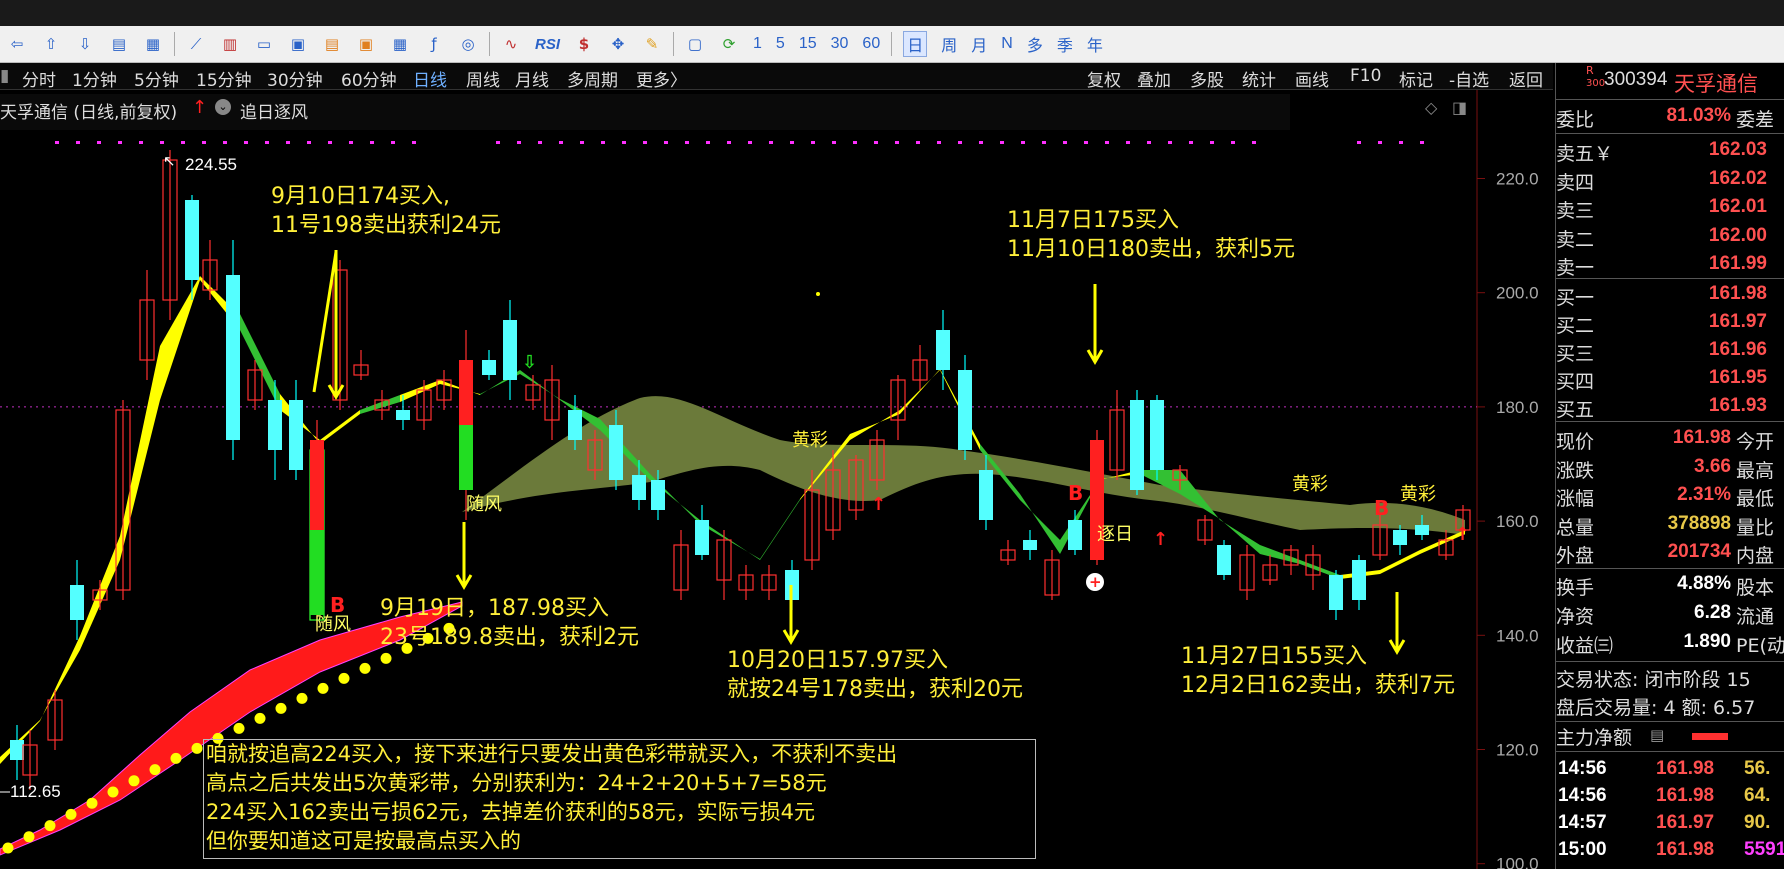 The height and width of the screenshot is (869, 1784). What do you see at coordinates (808, 44) in the screenshot?
I see `period-15-button: 15` at bounding box center [808, 44].